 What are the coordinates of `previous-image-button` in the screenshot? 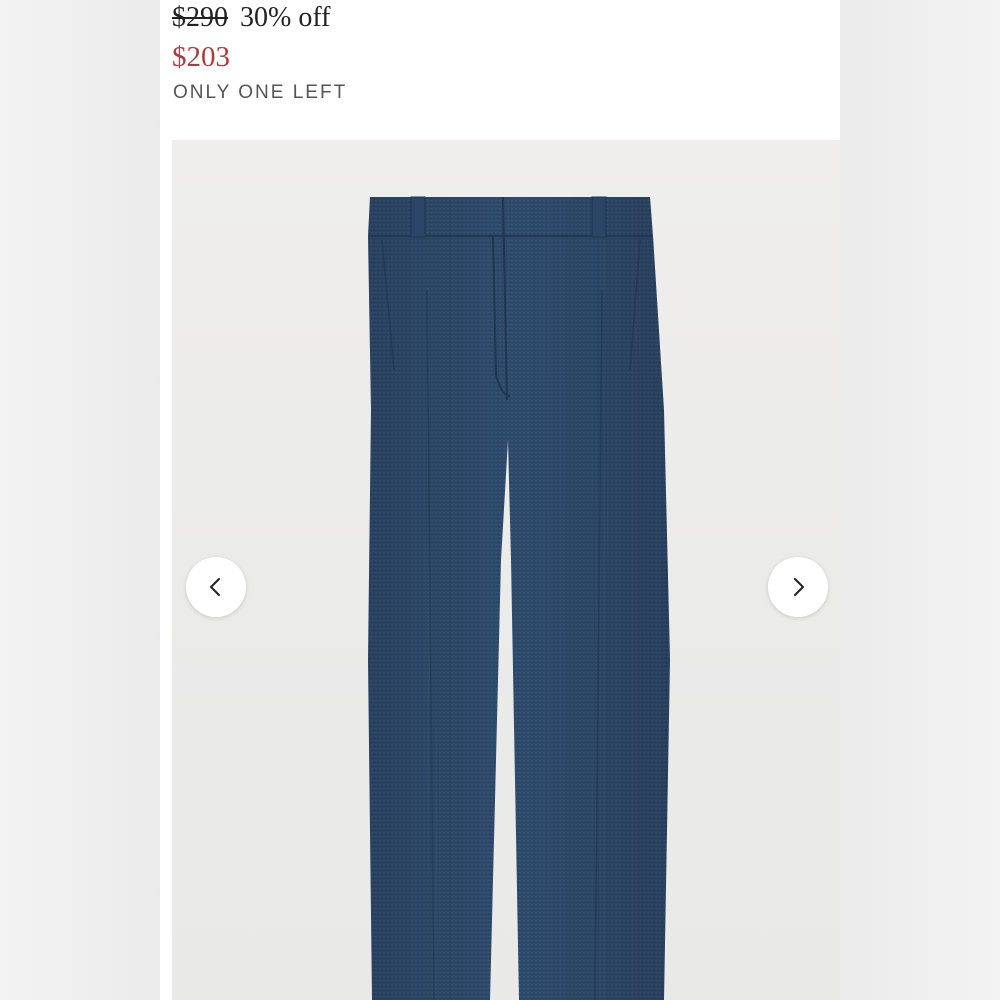 It's located at (216, 587).